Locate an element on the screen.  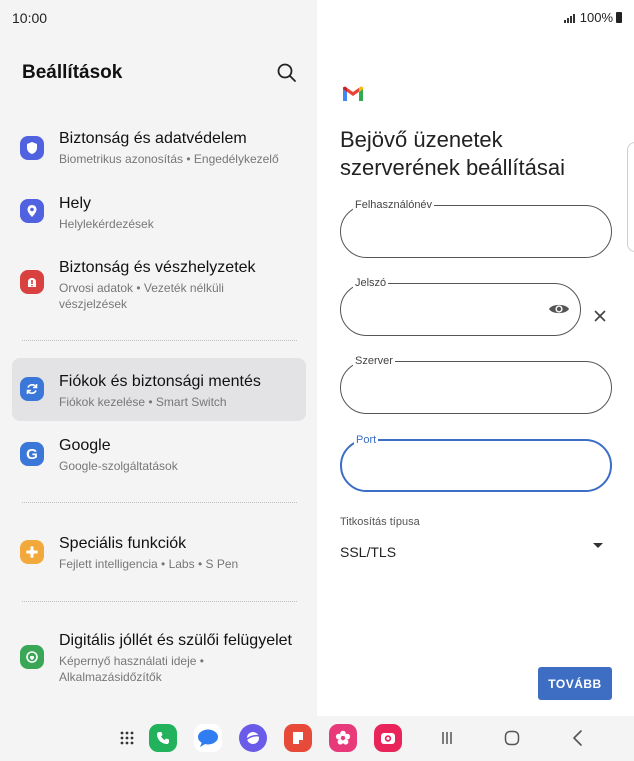
blossom-icon is located at coordinates (343, 738).